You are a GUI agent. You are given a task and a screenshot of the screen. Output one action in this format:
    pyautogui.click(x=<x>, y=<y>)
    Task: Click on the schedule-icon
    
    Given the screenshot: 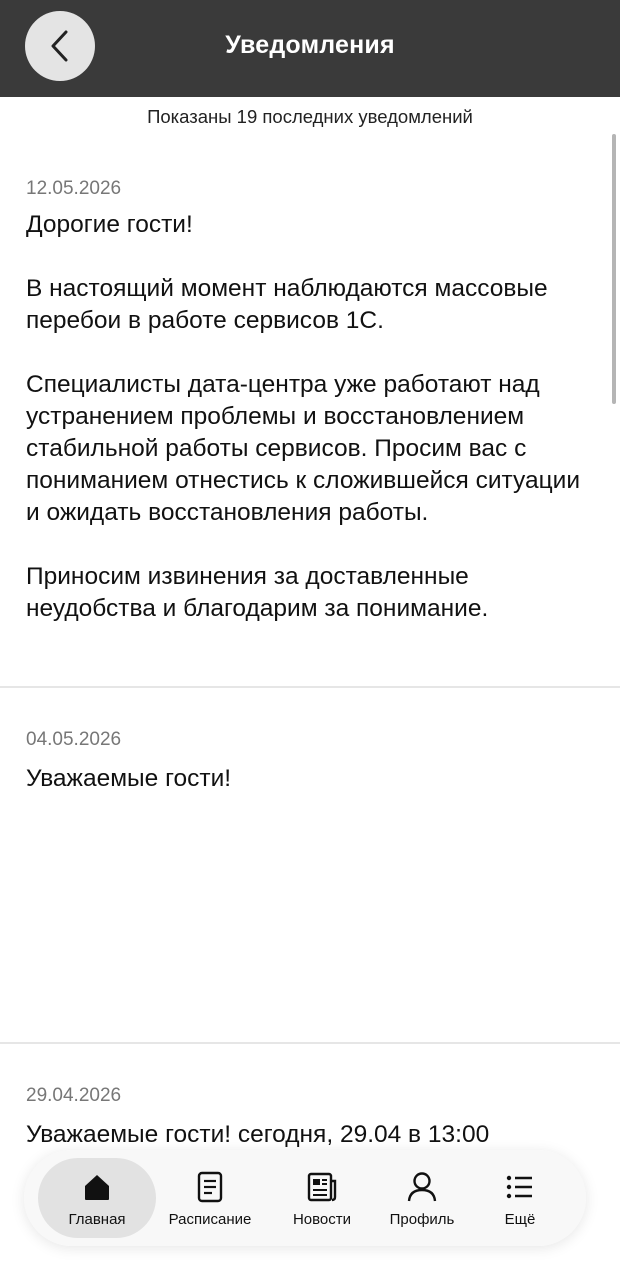 What is the action you would take?
    pyautogui.click(x=210, y=1187)
    